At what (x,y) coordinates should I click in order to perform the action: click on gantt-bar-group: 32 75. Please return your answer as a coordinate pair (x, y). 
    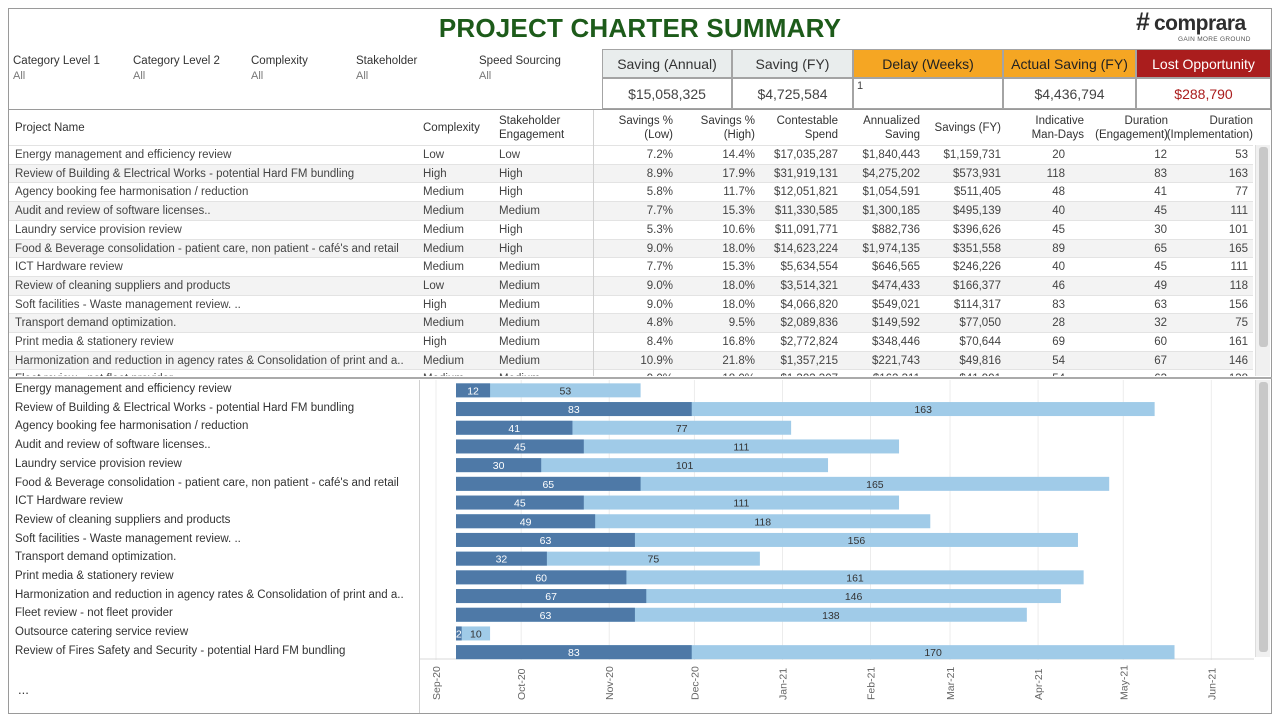
    Looking at the image, I should click on (608, 558).